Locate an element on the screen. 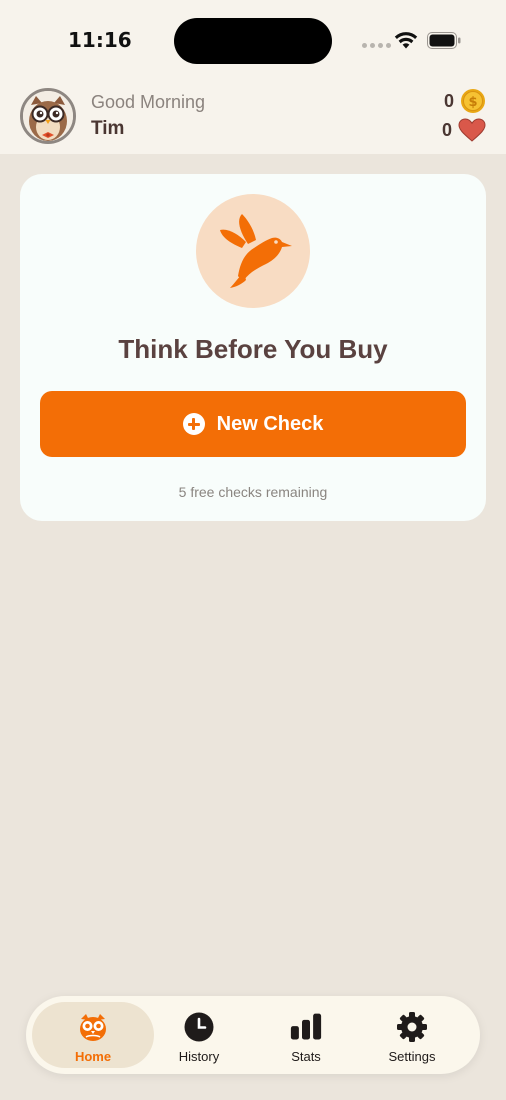 Image resolution: width=506 pixels, height=1100 pixels. dynamic-island is located at coordinates (253, 41).